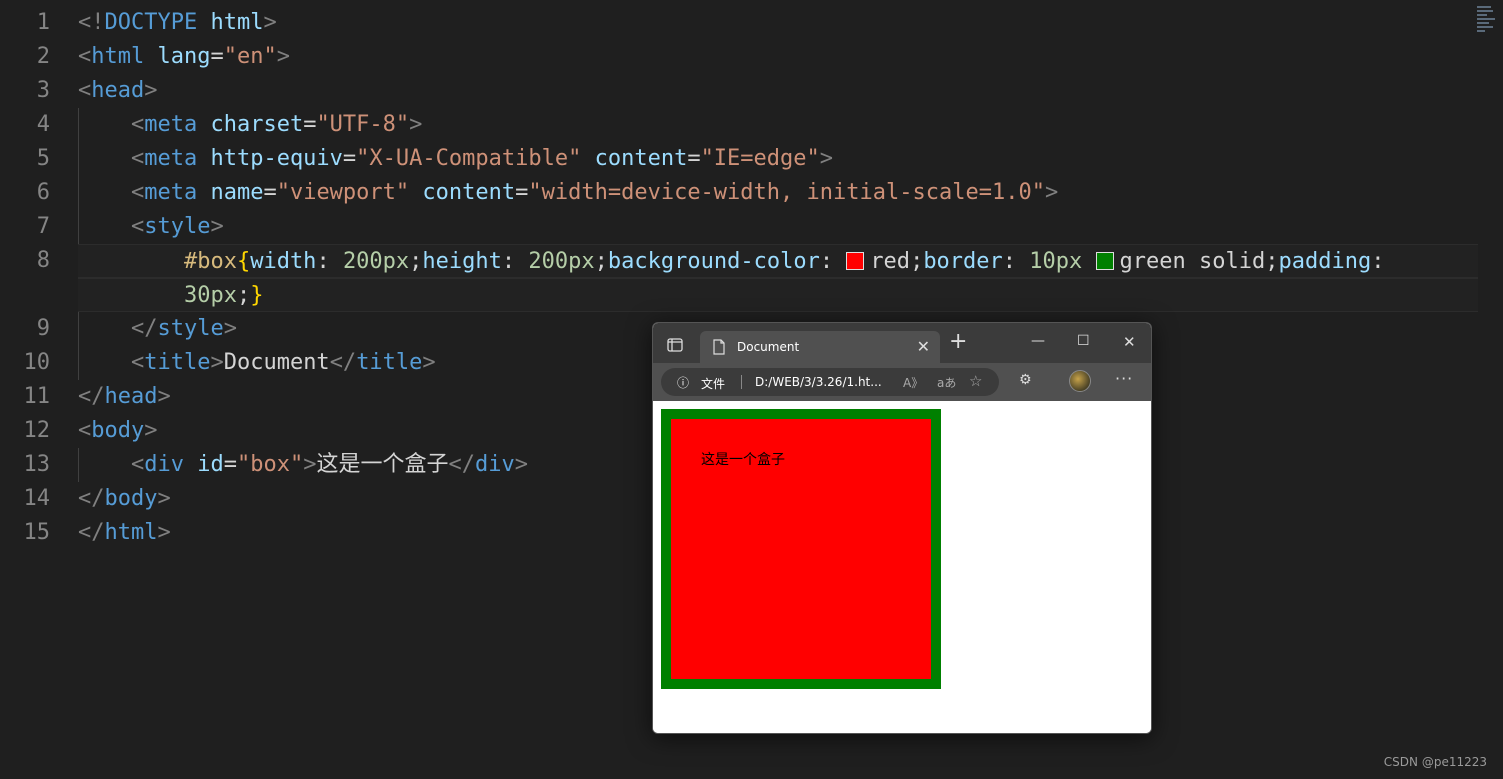 Image resolution: width=1503 pixels, height=779 pixels. I want to click on more-menu-icon: ···, so click(1124, 378).